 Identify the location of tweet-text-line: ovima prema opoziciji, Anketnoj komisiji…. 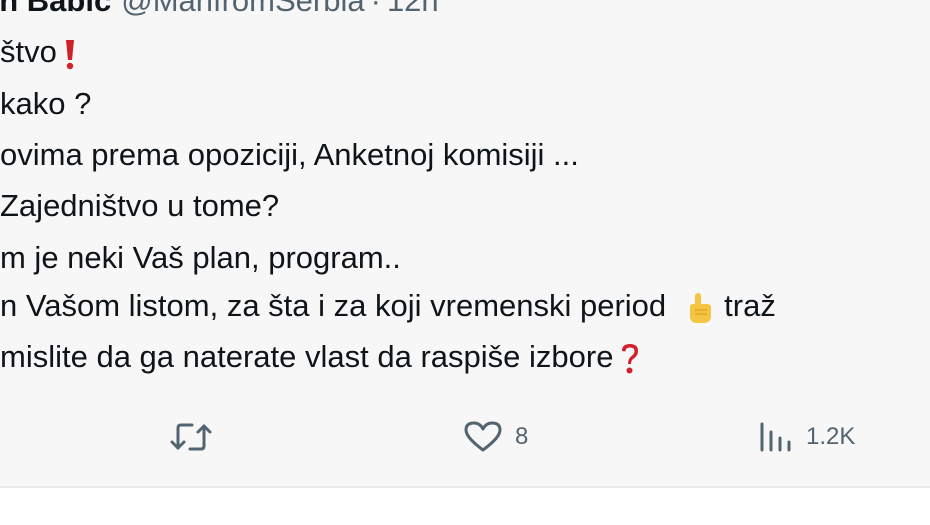
(289, 155).